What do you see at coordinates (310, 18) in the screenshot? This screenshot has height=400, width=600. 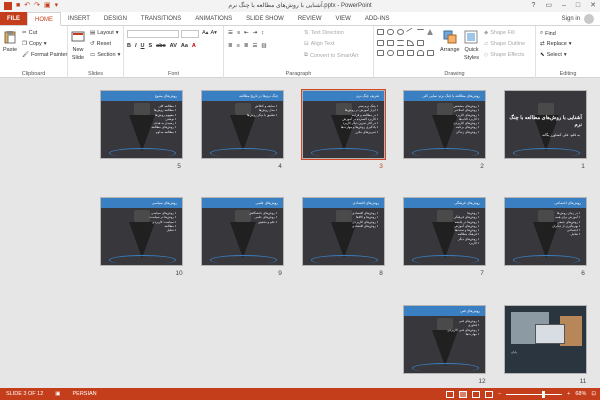 I see `tab-review: REVIEW` at bounding box center [310, 18].